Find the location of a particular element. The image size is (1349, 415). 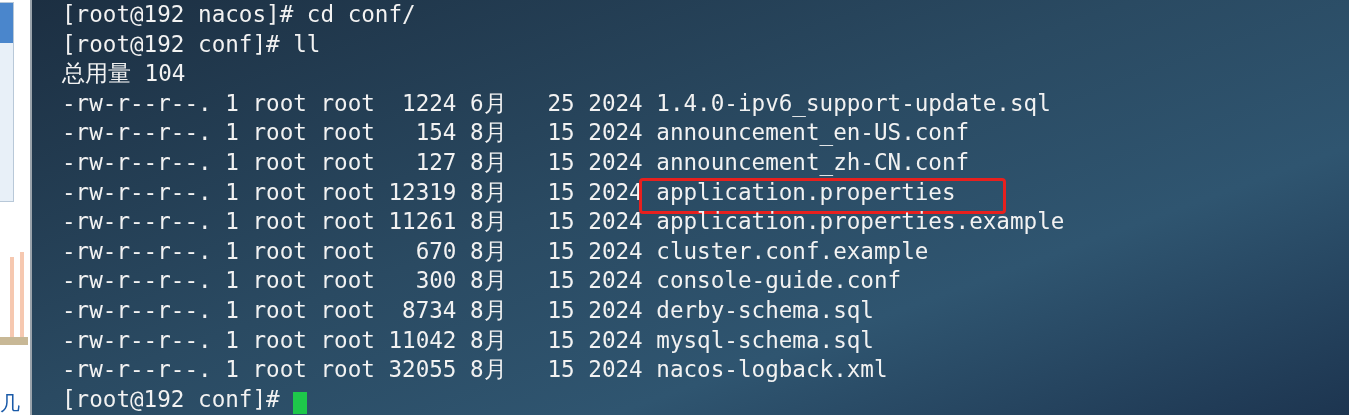

terminal-line: -rw-r--r--. 1 root root 11042 8月 15 2024 mysql-schema.sql is located at coordinates (468, 340).